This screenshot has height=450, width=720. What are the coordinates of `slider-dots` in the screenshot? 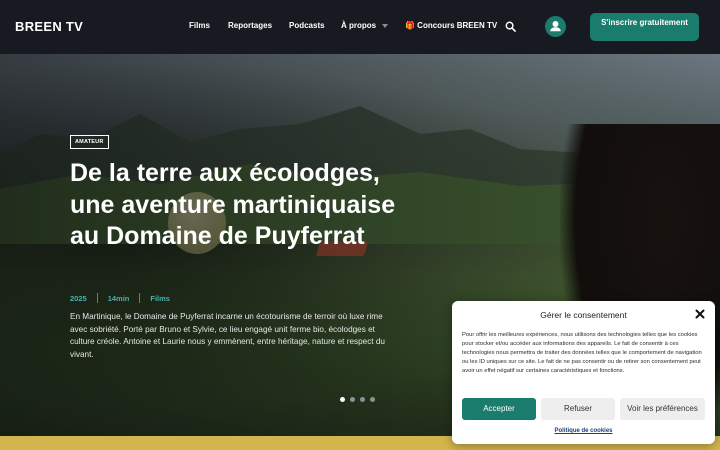 It's located at (357, 399).